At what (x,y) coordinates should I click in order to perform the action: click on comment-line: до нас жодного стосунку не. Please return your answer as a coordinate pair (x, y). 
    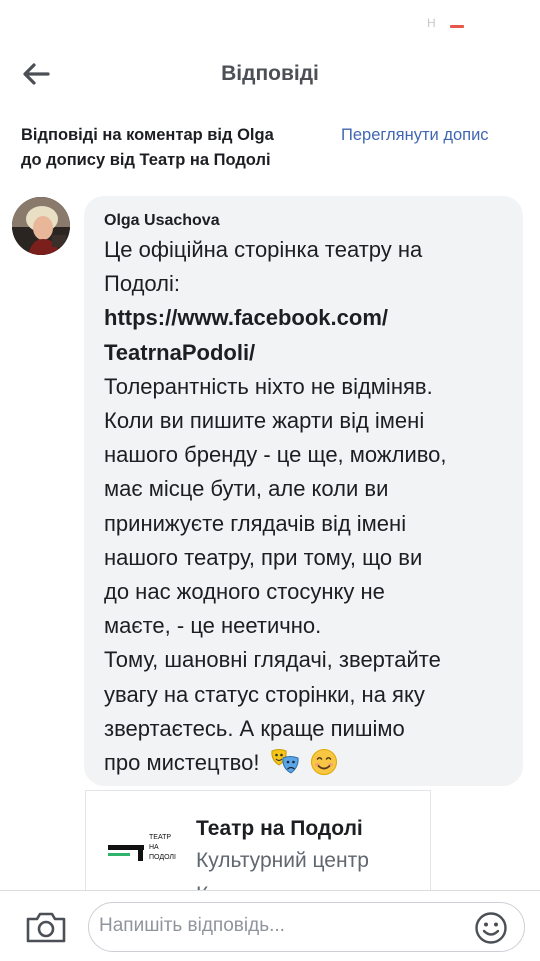
    Looking at the image, I should click on (244, 592).